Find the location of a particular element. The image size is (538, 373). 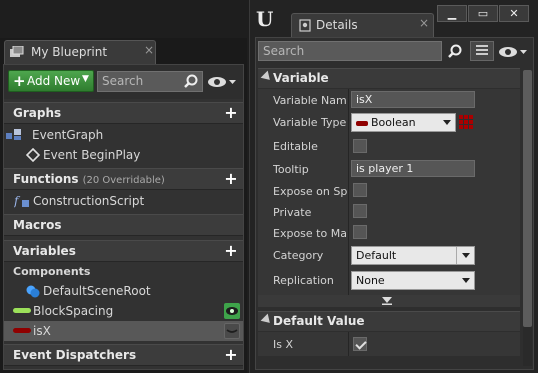

default-value-properties: Is X is located at coordinates (389, 344).